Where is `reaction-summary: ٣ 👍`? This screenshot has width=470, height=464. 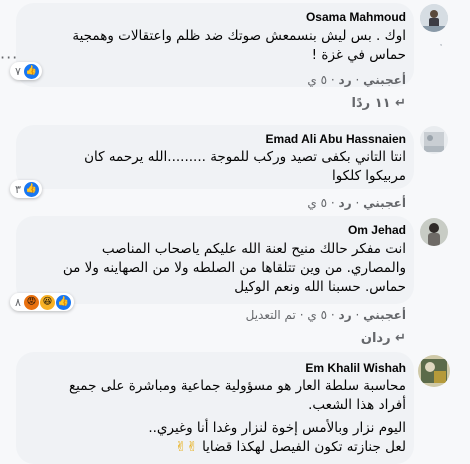
reaction-summary: ٣ 👍 is located at coordinates (26, 189).